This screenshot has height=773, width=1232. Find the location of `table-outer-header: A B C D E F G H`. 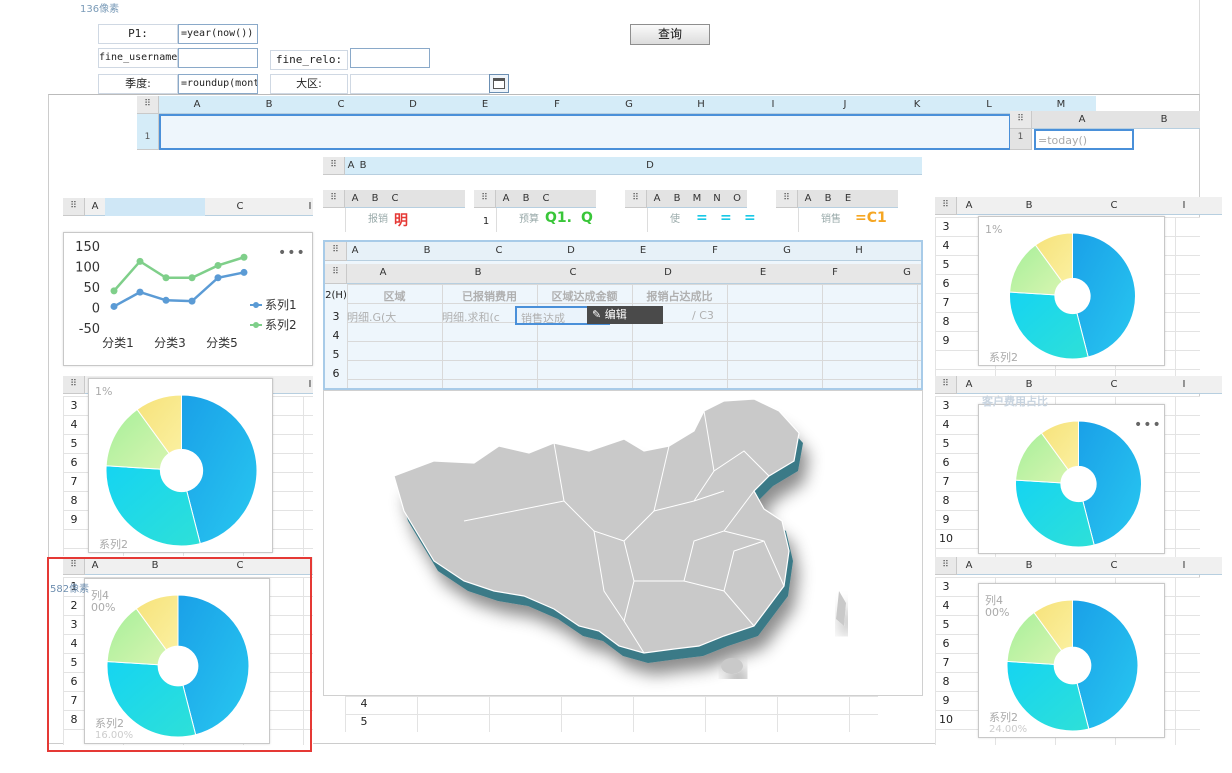

table-outer-header: A B C D E F G H is located at coordinates (634, 251).